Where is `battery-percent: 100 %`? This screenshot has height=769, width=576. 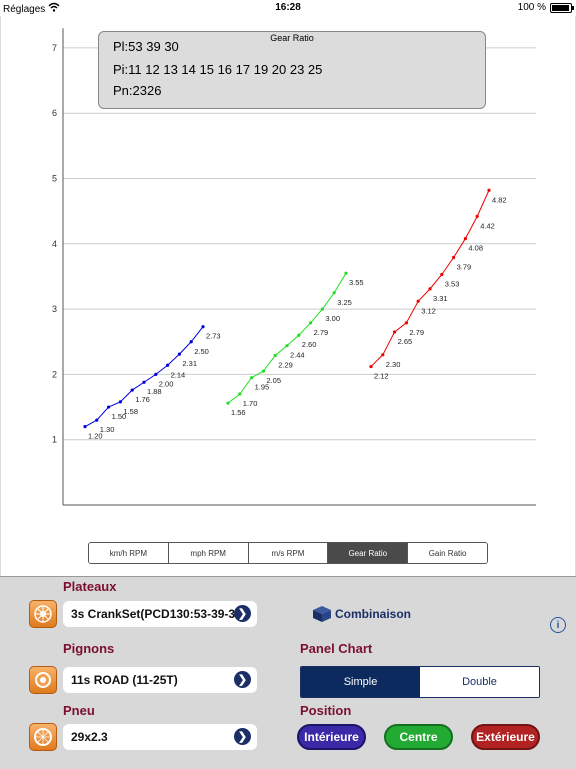
battery-percent: 100 % is located at coordinates (531, 7).